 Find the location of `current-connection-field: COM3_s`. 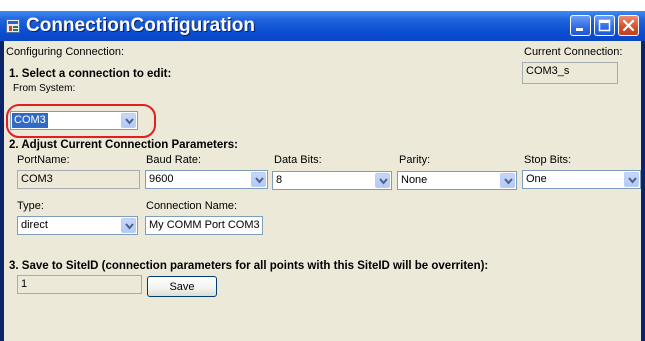

current-connection-field: COM3_s is located at coordinates (570, 73).